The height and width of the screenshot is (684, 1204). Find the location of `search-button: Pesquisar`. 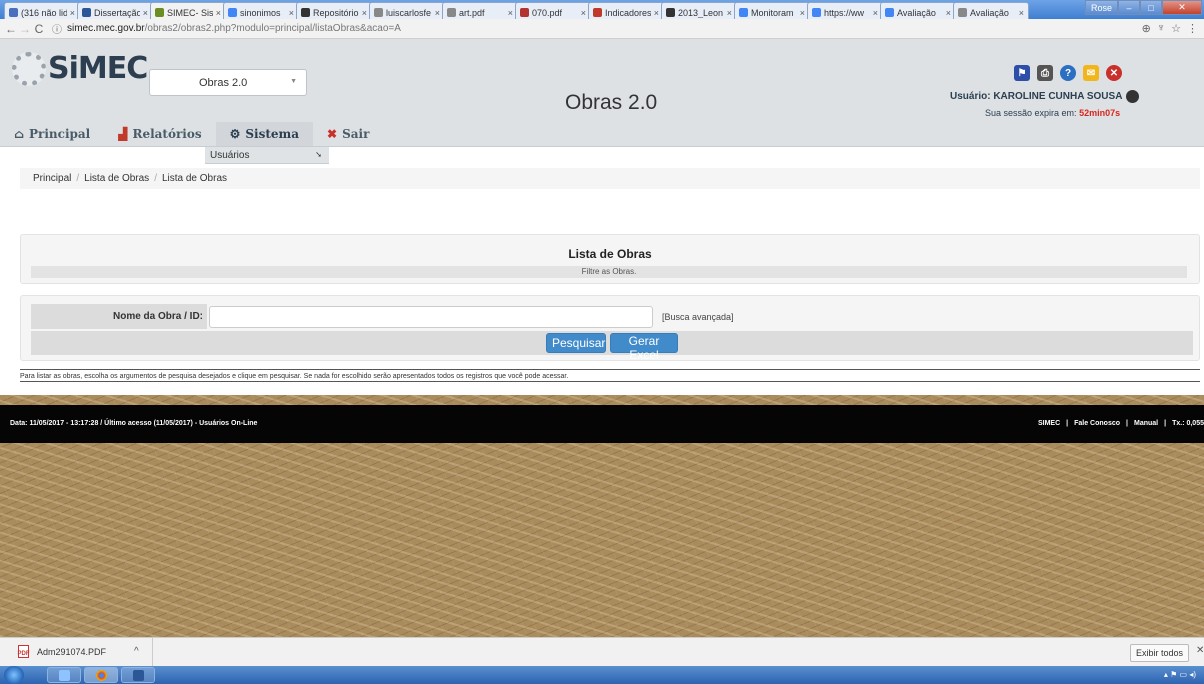

search-button: Pesquisar is located at coordinates (576, 343).